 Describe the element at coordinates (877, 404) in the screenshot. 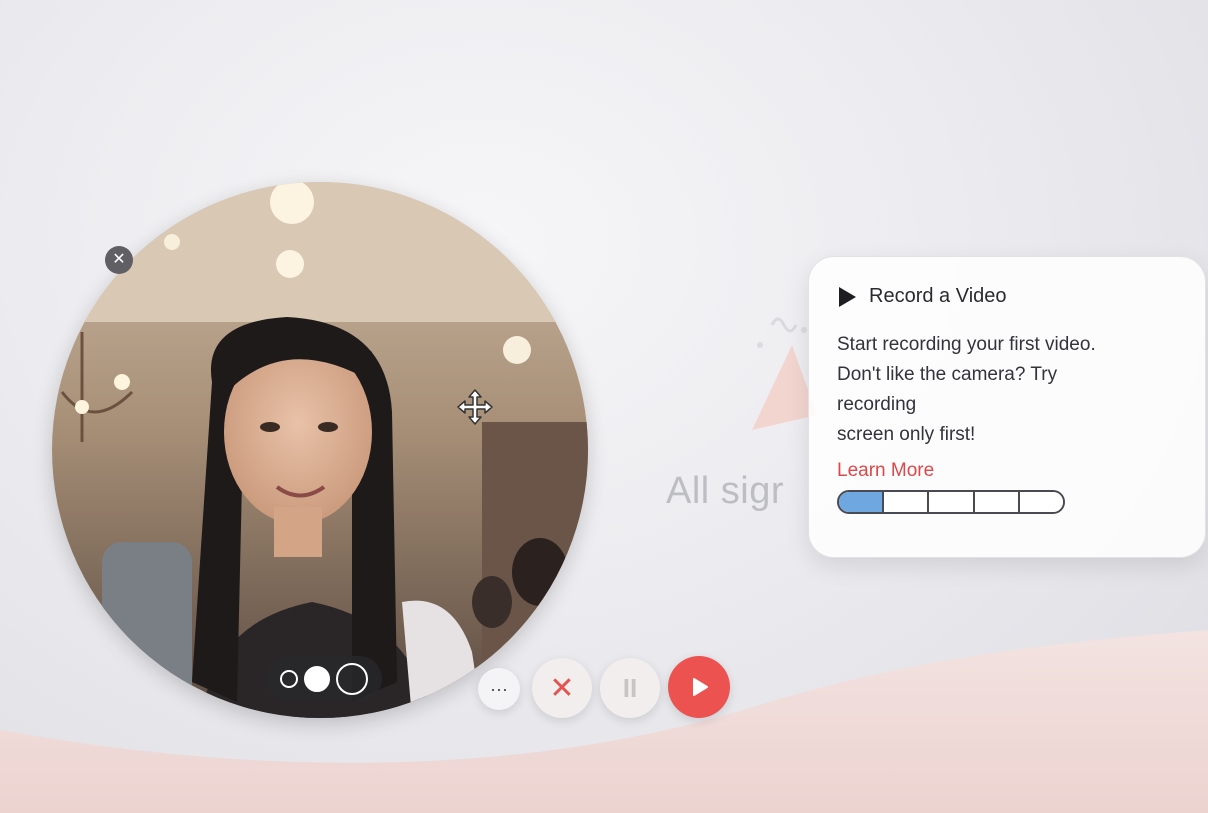

I see `tooltip-body-line: recording` at that location.